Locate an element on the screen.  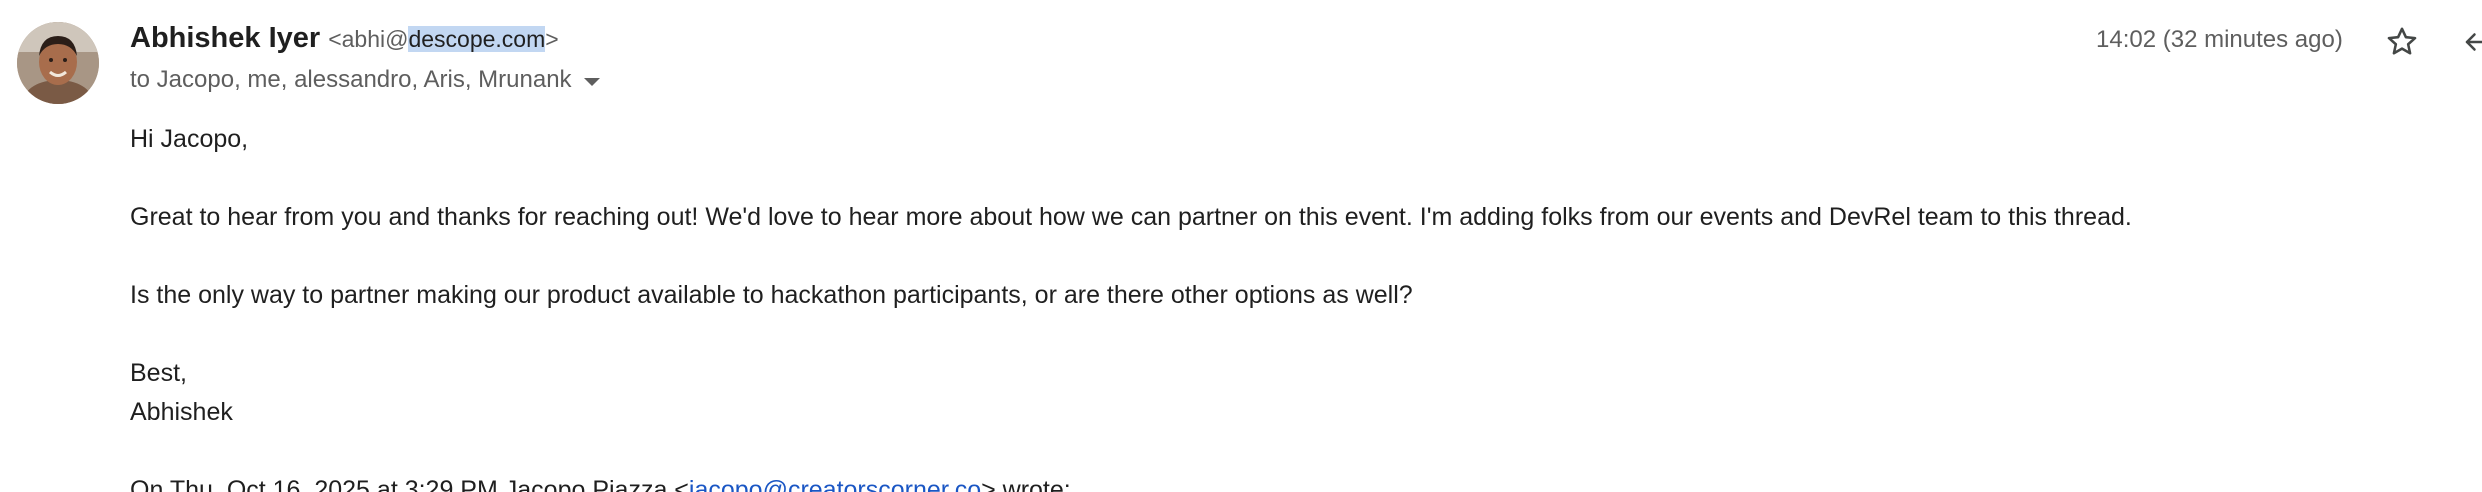
sender-email: <abhi@descope.com> is located at coordinates (443, 39).